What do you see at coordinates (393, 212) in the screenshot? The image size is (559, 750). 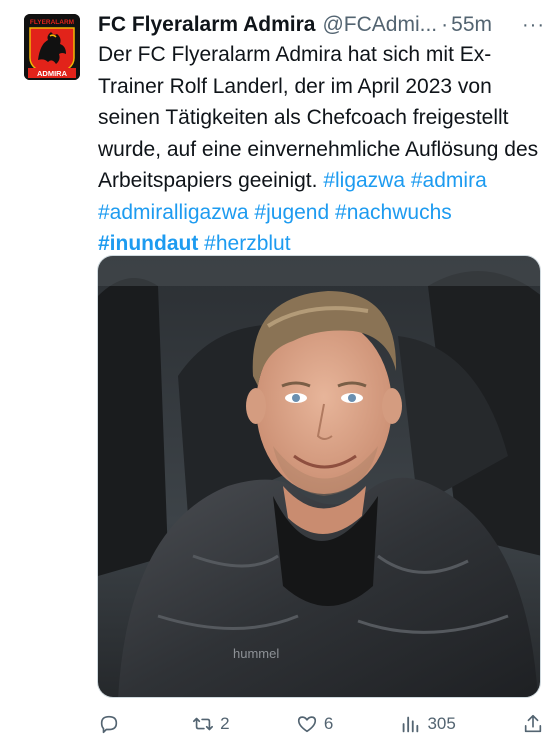 I see `hashtag-nachwuchs: #nachwuchs` at bounding box center [393, 212].